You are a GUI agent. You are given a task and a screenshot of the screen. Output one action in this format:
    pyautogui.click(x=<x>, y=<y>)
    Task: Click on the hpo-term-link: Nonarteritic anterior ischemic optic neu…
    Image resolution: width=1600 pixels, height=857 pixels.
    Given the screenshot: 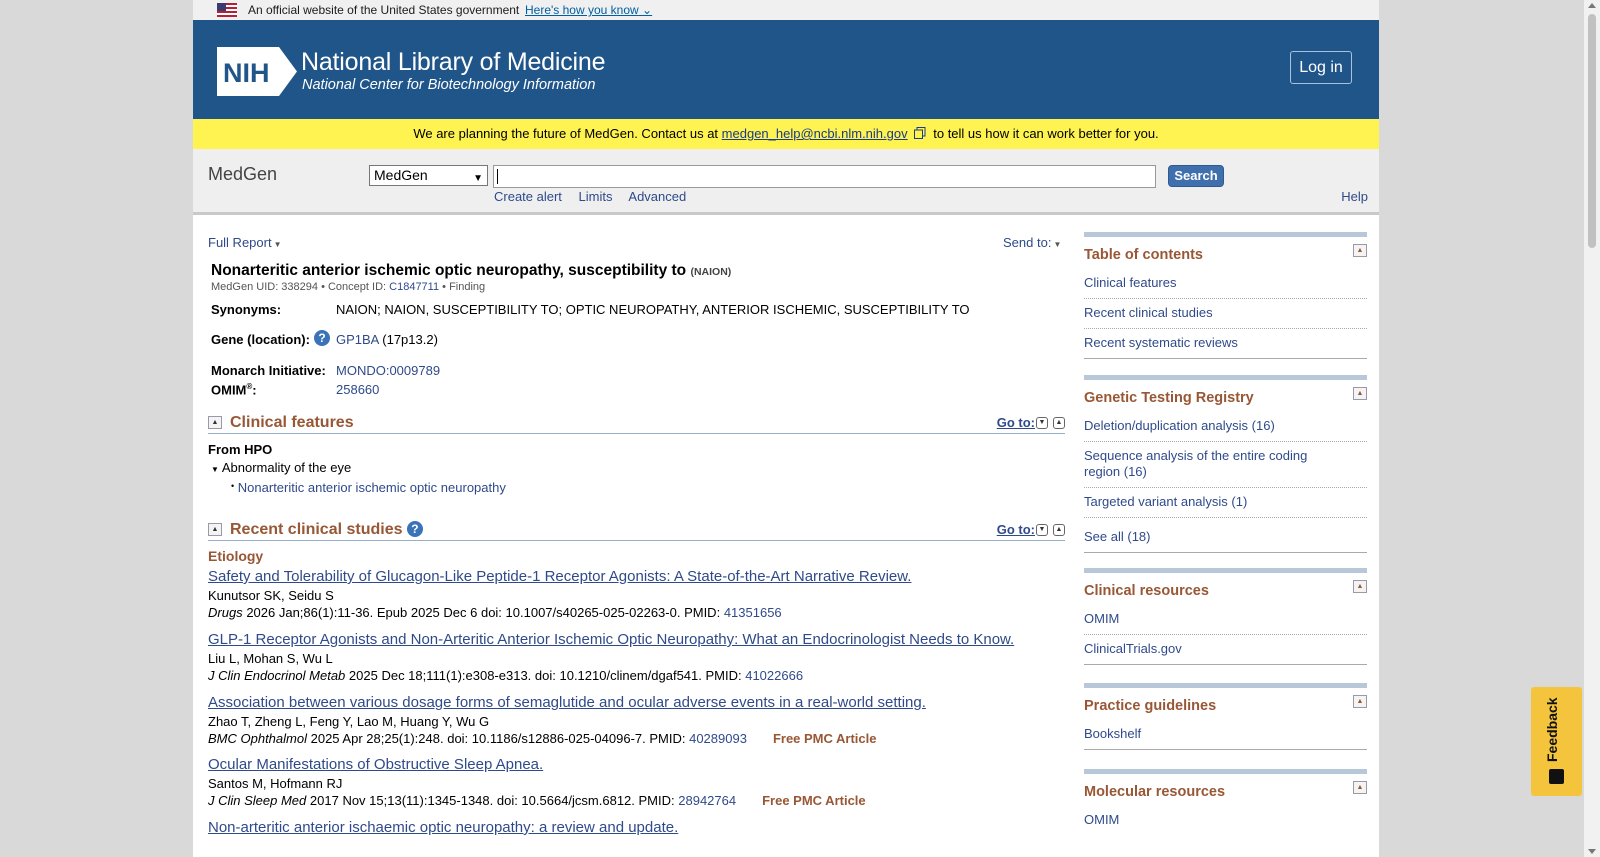 What is the action you would take?
    pyautogui.click(x=372, y=487)
    